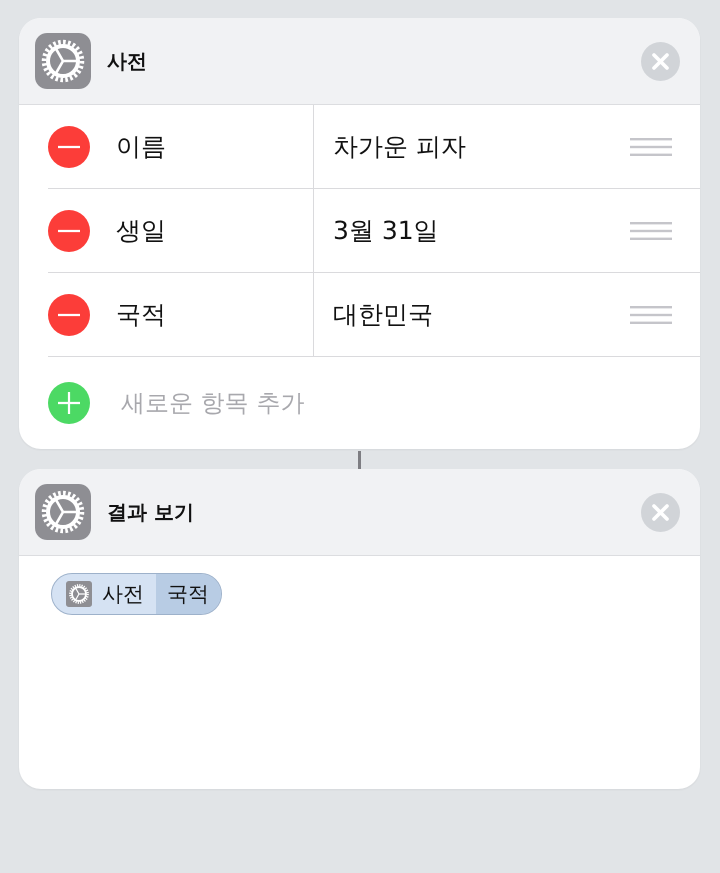 This screenshot has height=873, width=720. Describe the element at coordinates (151, 512) in the screenshot. I see `action-title: 결과 보기` at that location.